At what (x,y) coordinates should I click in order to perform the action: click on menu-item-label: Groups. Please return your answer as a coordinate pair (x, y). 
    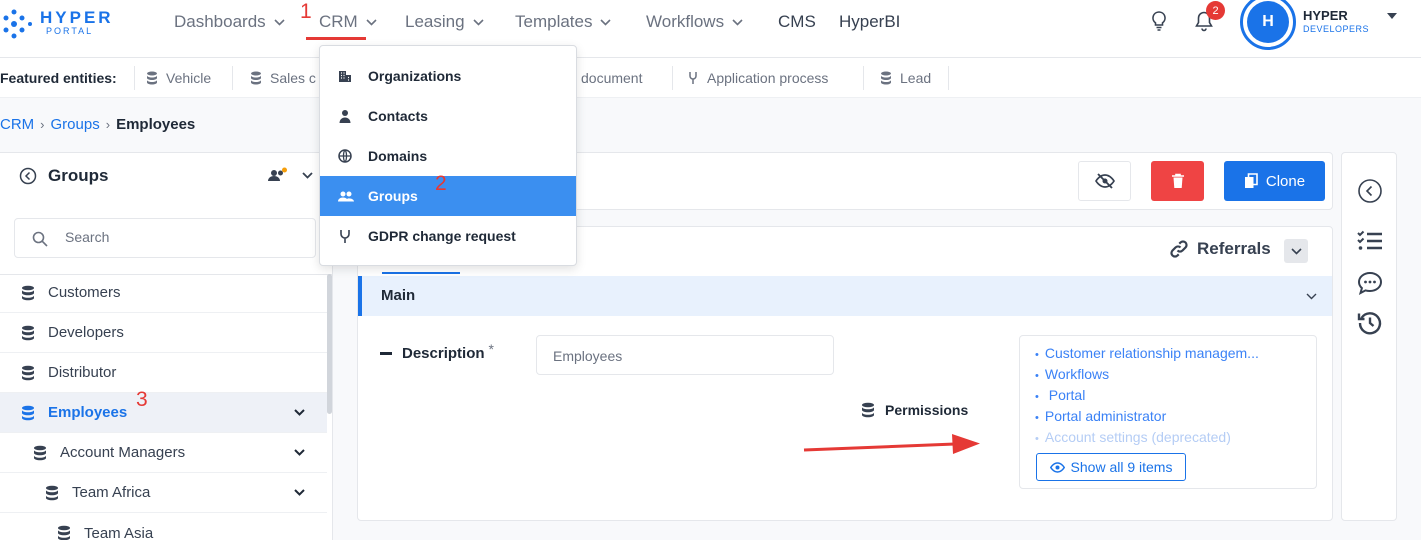
    Looking at the image, I should click on (393, 196).